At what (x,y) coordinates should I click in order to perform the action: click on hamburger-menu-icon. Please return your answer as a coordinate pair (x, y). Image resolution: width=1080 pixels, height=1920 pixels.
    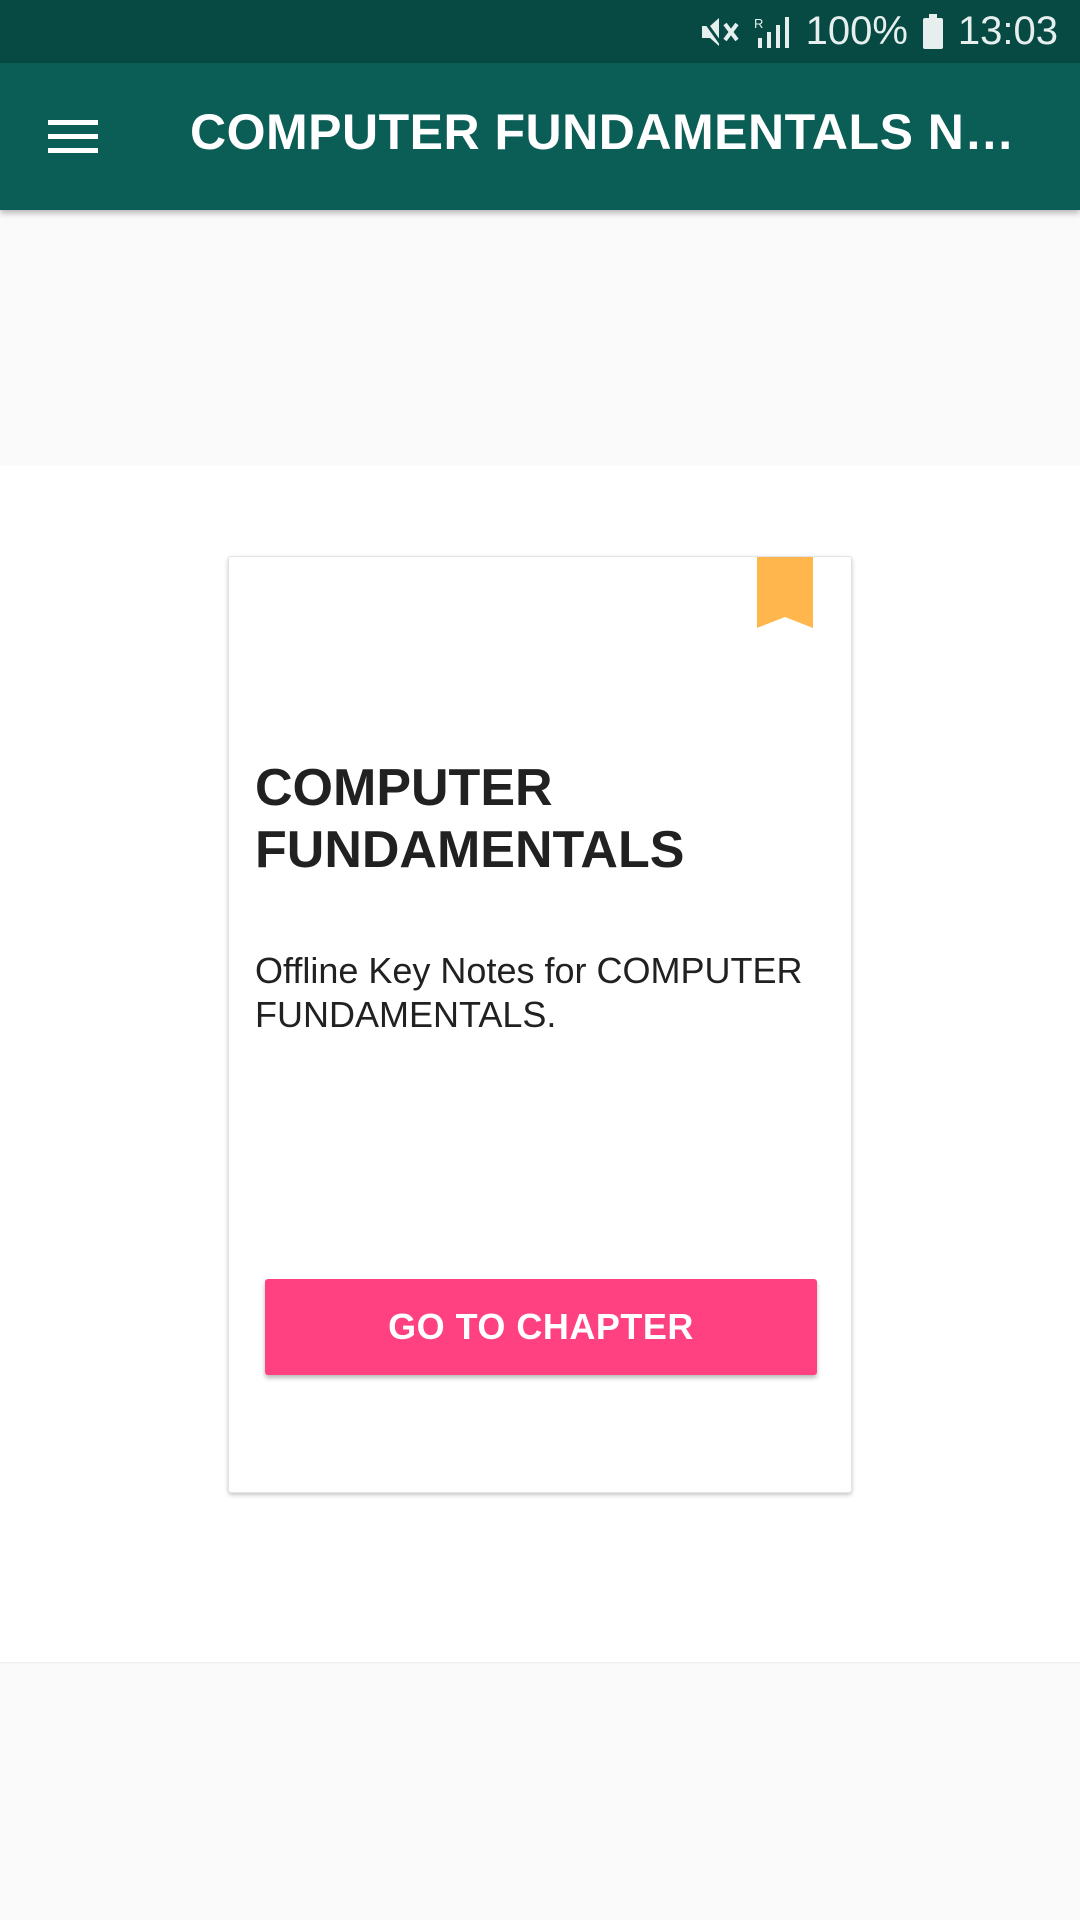
    Looking at the image, I should click on (73, 137).